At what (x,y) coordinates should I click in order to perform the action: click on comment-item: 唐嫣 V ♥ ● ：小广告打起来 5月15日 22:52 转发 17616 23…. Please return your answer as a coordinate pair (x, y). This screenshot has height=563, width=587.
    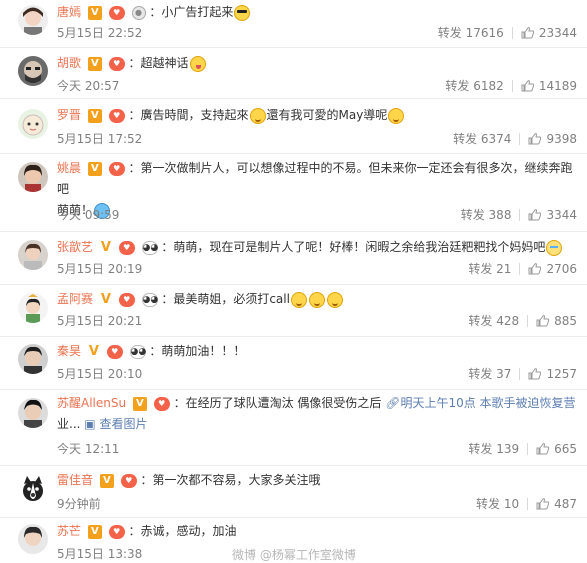
    Looking at the image, I should click on (293, 24).